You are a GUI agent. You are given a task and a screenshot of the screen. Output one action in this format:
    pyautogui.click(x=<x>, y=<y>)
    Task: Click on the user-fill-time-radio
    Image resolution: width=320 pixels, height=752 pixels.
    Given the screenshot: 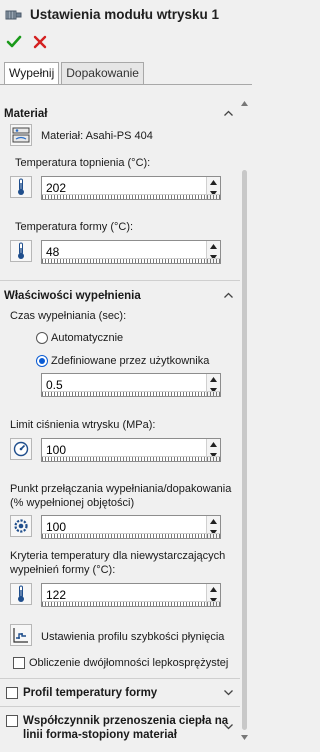 What is the action you would take?
    pyautogui.click(x=42, y=361)
    